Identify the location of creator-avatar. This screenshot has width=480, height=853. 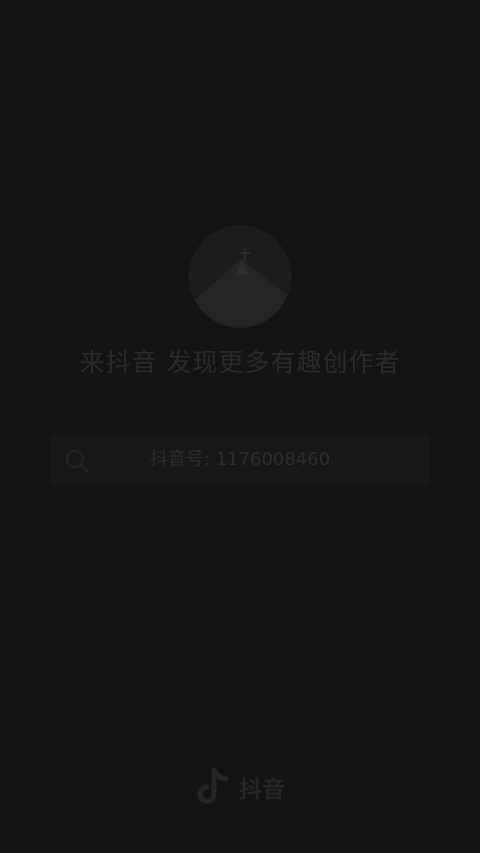
(240, 277).